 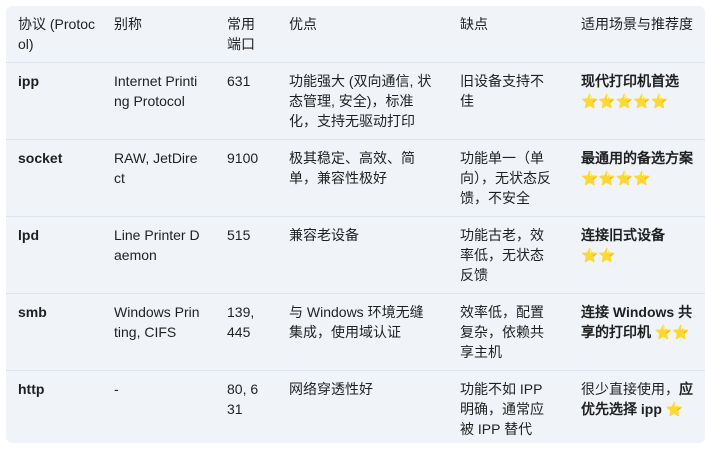 What do you see at coordinates (474, 24) in the screenshot?
I see `header-cons: 缺点` at bounding box center [474, 24].